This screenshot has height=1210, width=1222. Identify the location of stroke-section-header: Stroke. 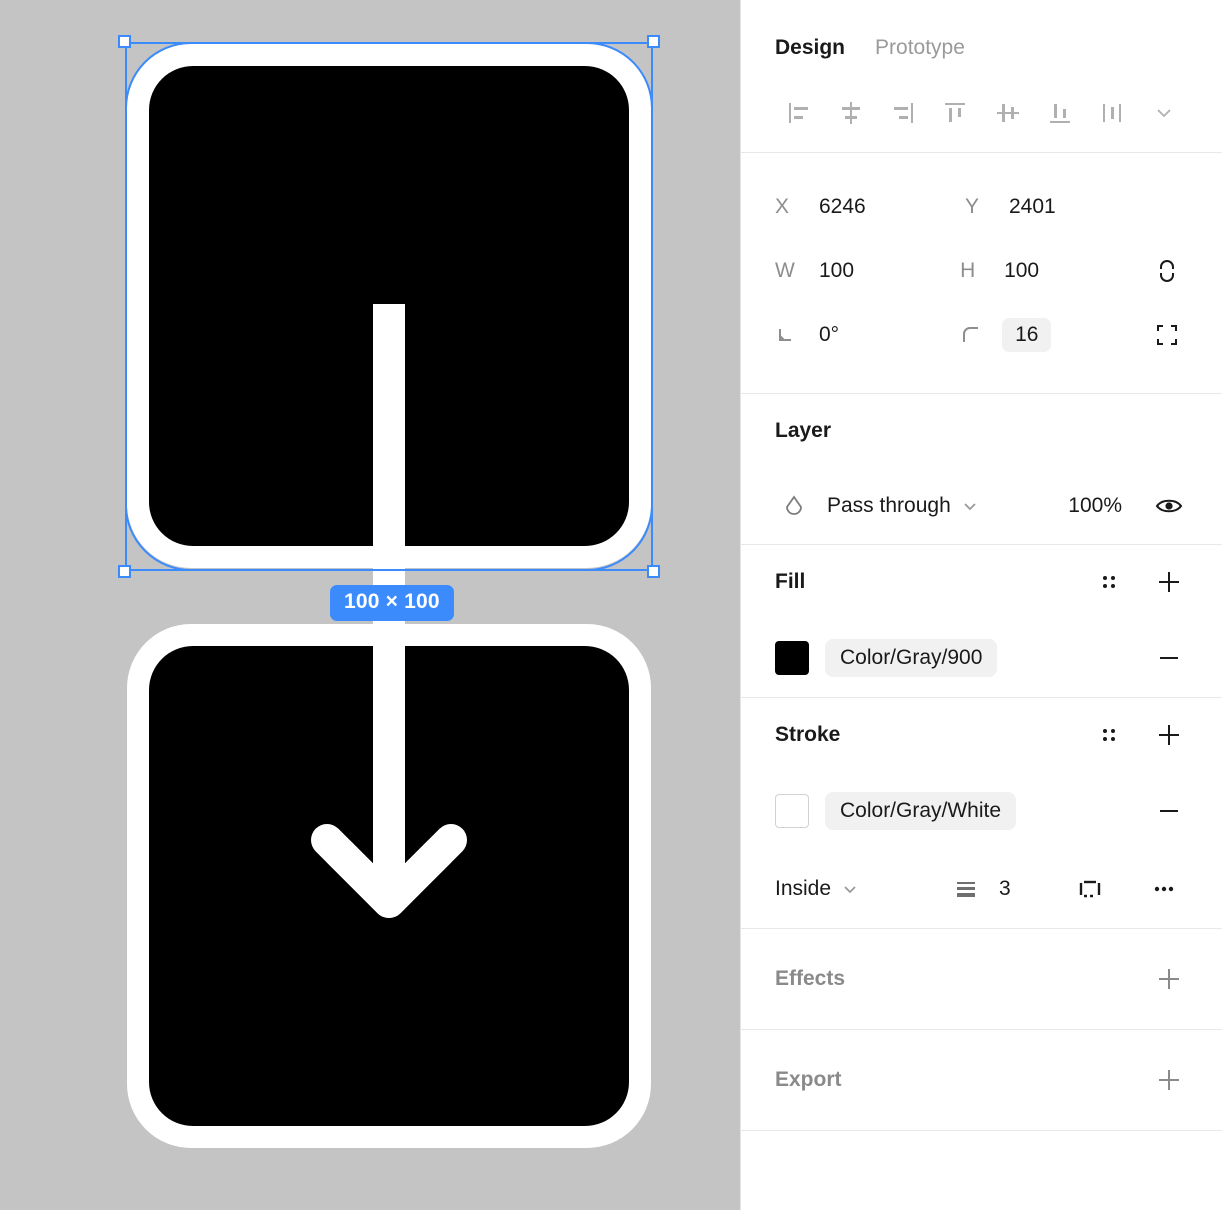
(981, 735).